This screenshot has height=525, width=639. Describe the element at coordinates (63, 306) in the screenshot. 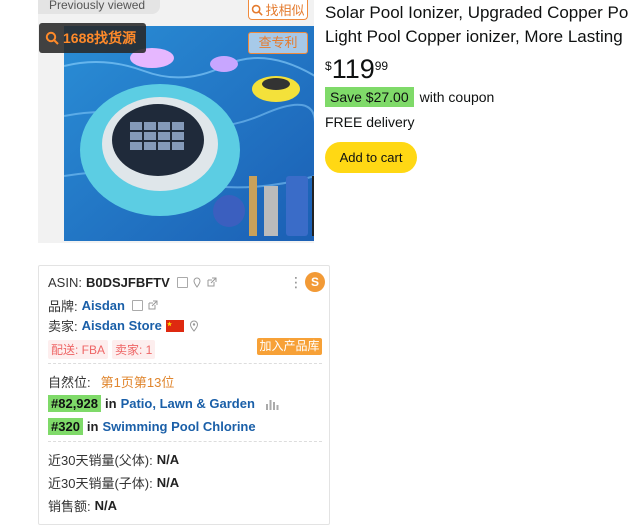

I see `brand-label: 品牌:` at that location.